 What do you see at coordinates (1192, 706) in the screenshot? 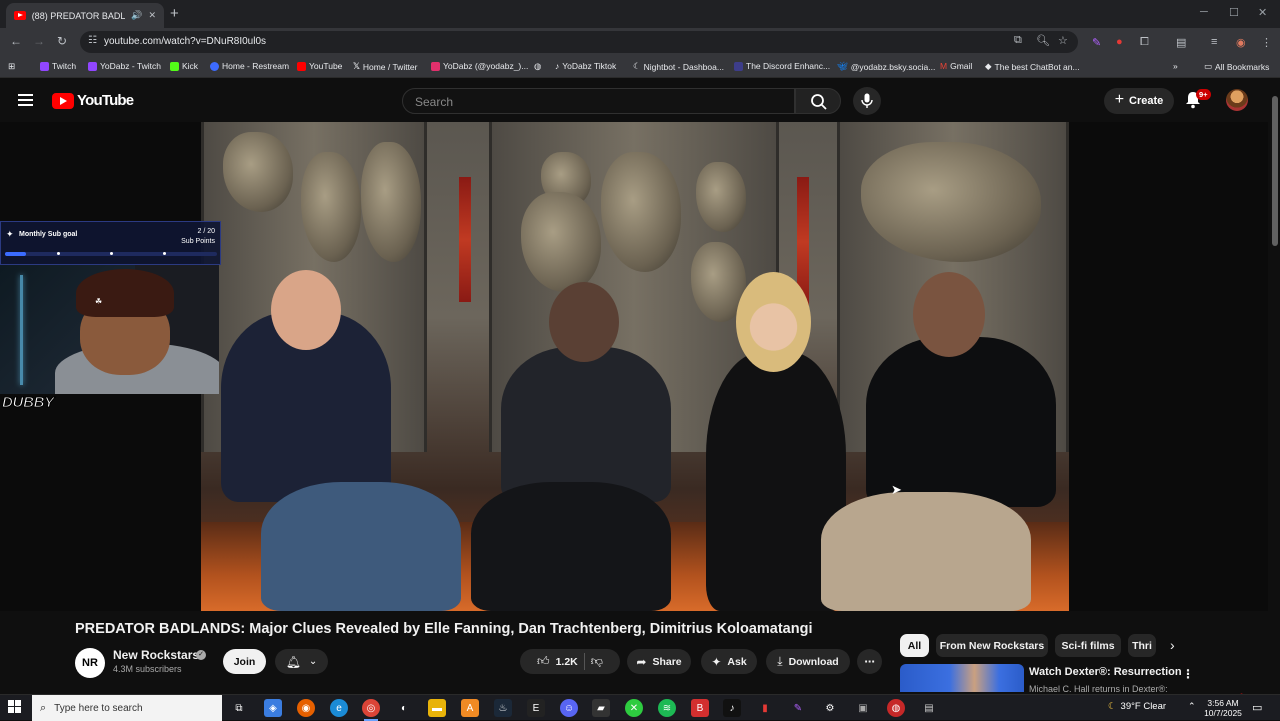
I see `tray-overflow-icon: ⌃` at bounding box center [1192, 706].